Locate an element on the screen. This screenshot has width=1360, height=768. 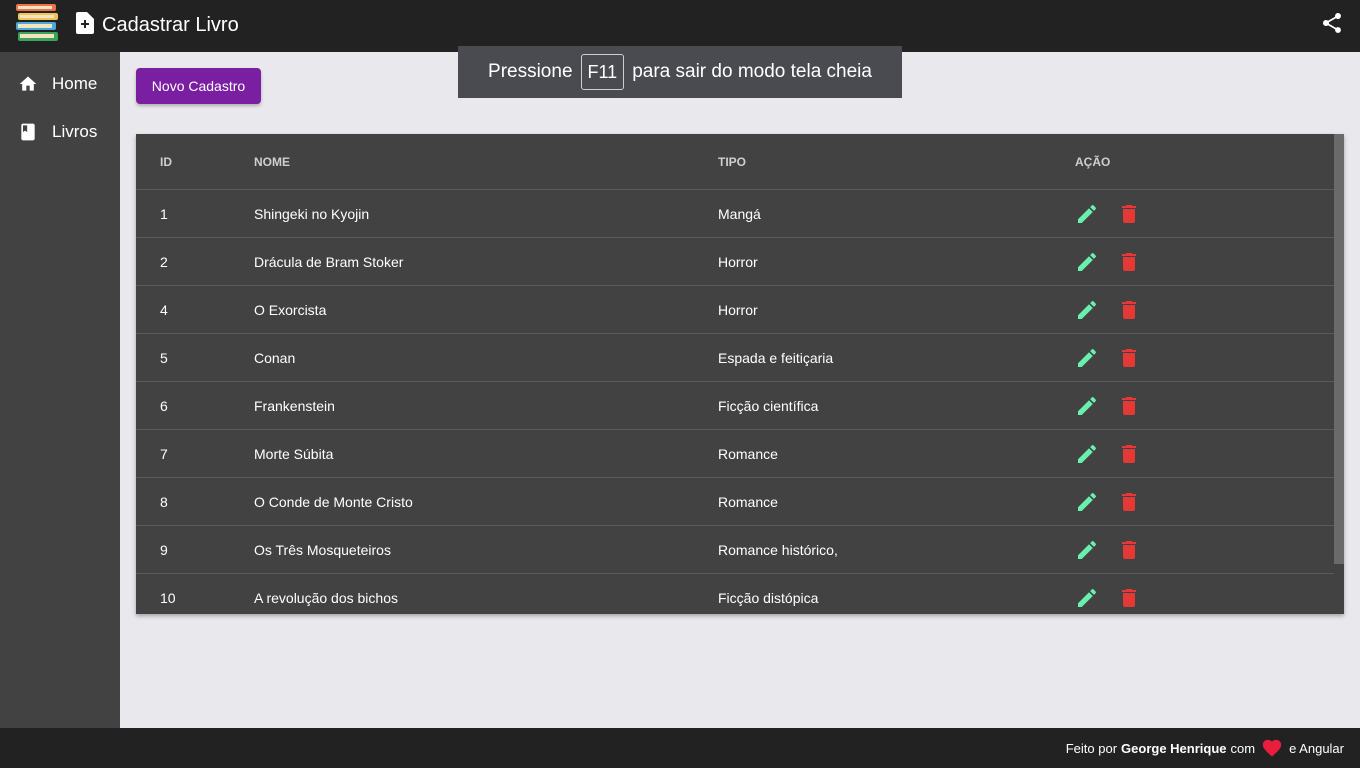
cell-id: 10 is located at coordinates (168, 597).